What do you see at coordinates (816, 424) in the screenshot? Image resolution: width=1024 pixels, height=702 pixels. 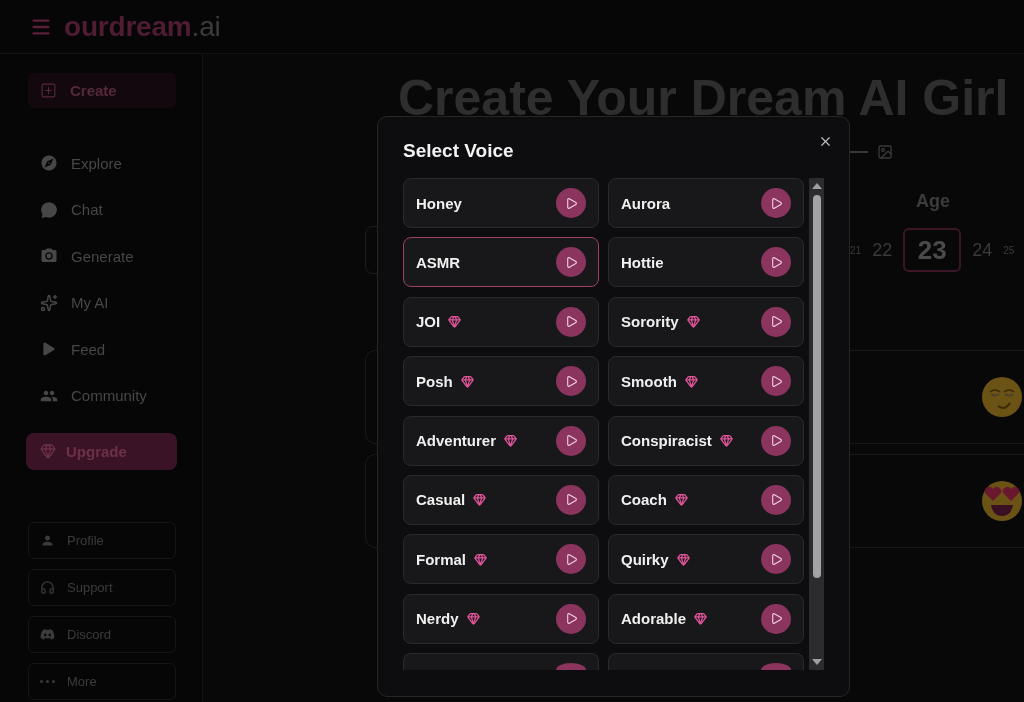 I see `scrollbar` at bounding box center [816, 424].